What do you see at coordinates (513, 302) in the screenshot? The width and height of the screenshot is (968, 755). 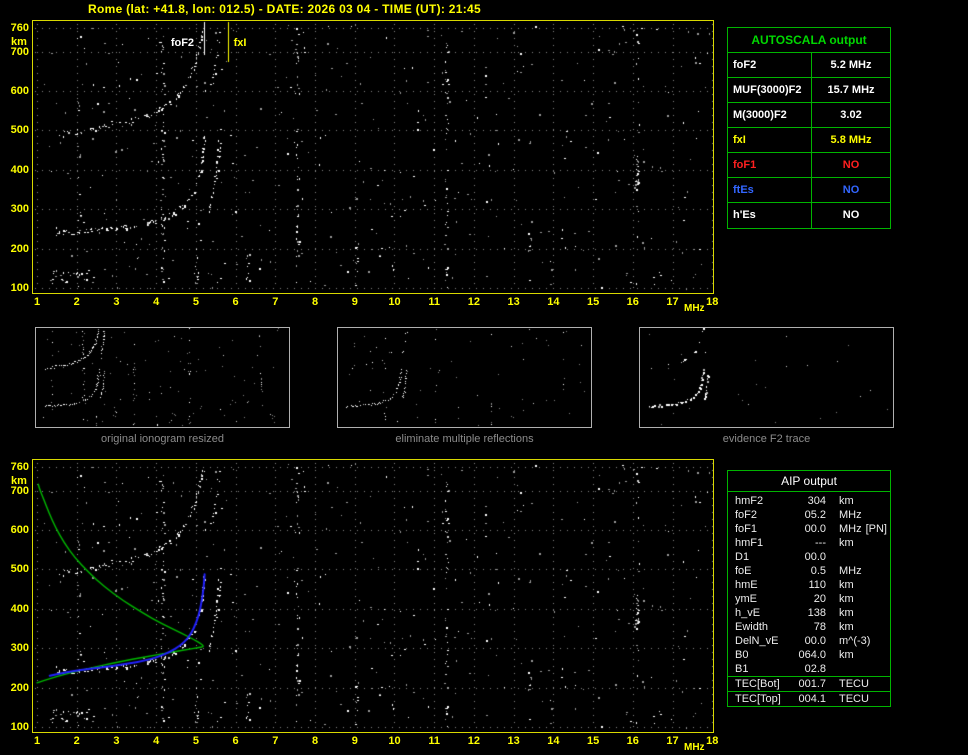 I see `x-tick-top-13: 13` at bounding box center [513, 302].